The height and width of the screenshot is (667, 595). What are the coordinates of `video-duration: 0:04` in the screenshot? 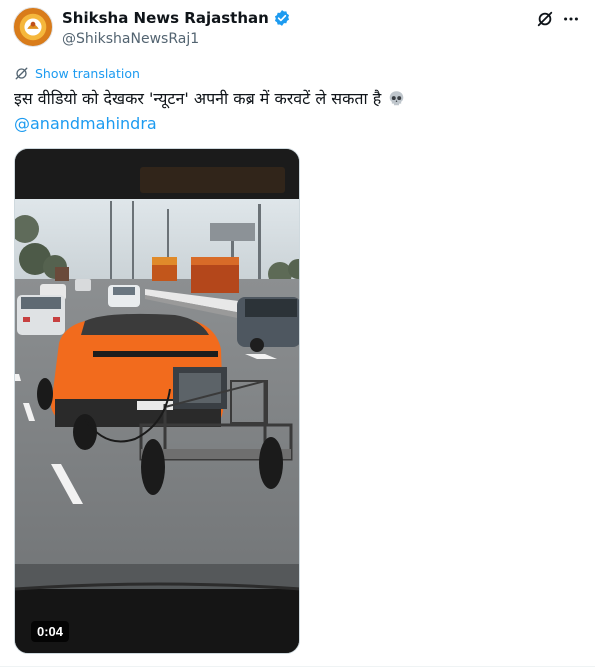 It's located at (50, 631).